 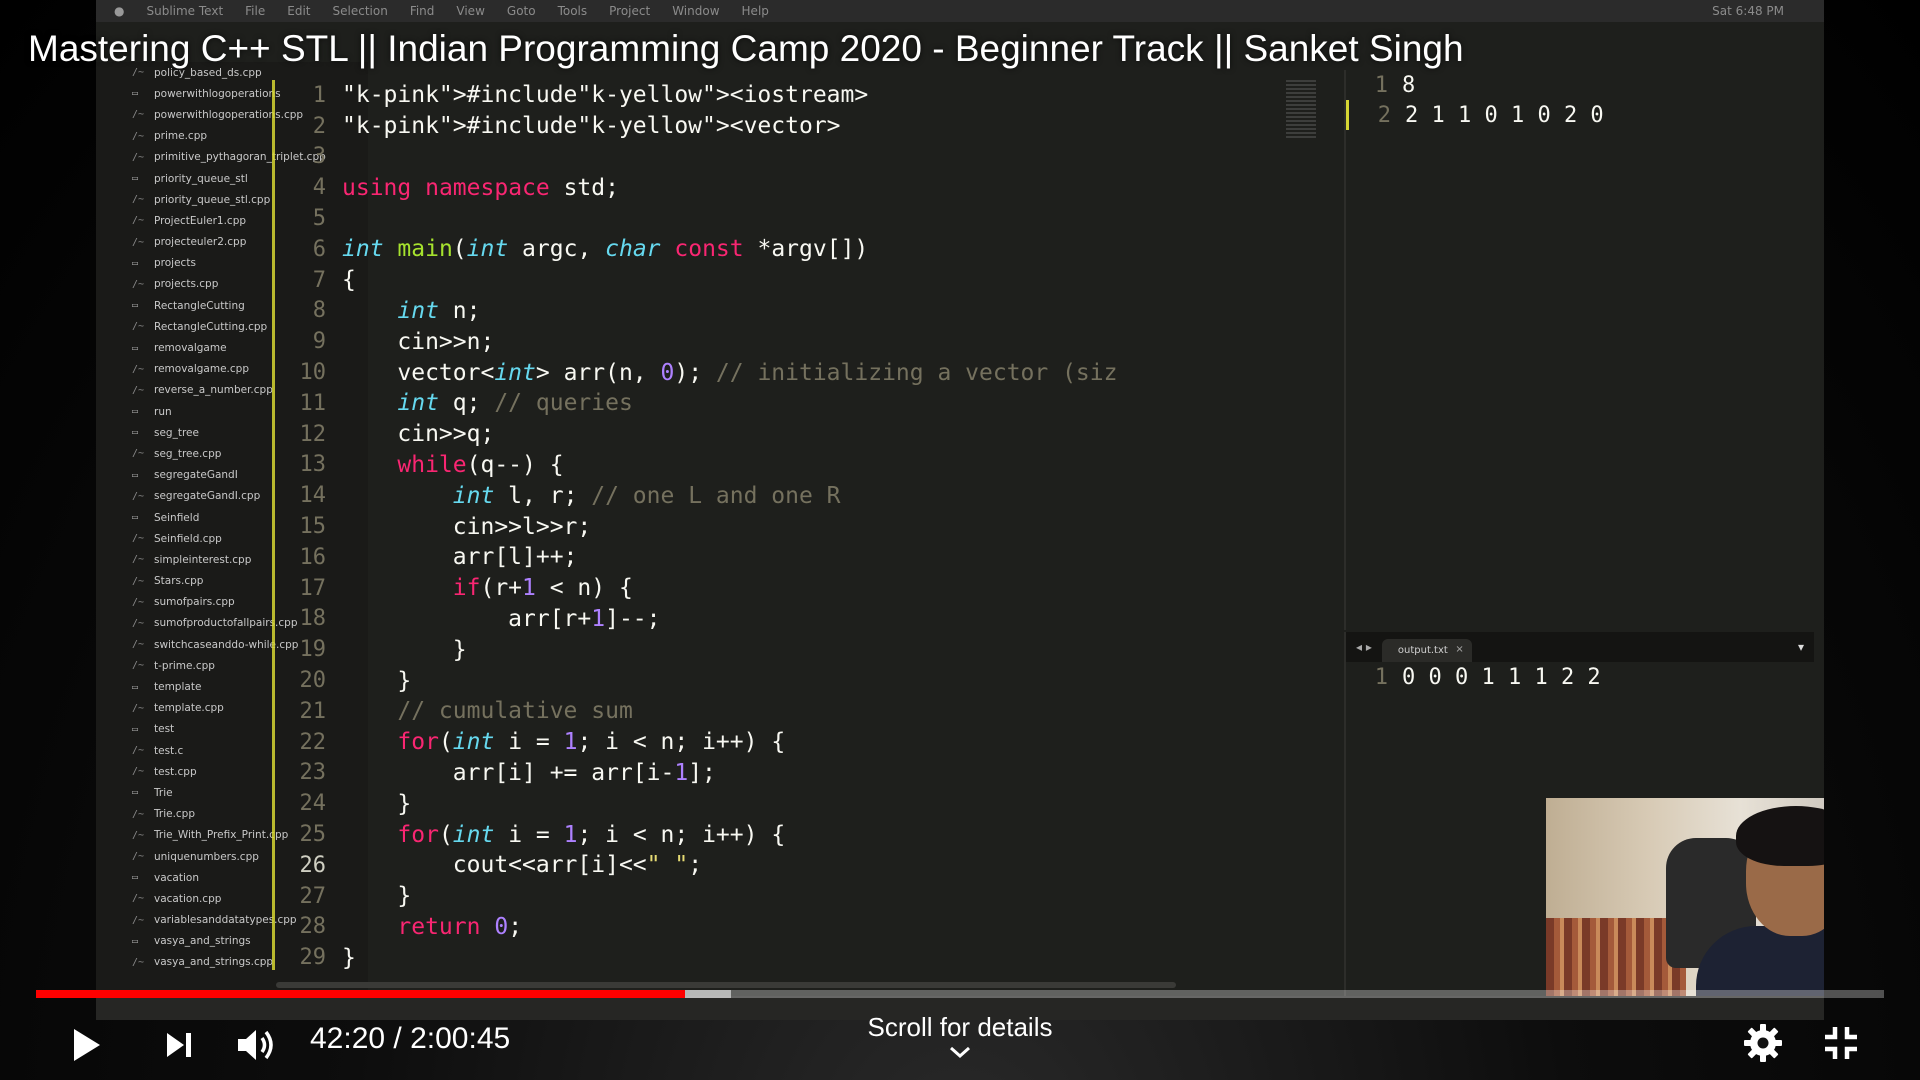 I want to click on menu-item: Edit, so click(x=298, y=11).